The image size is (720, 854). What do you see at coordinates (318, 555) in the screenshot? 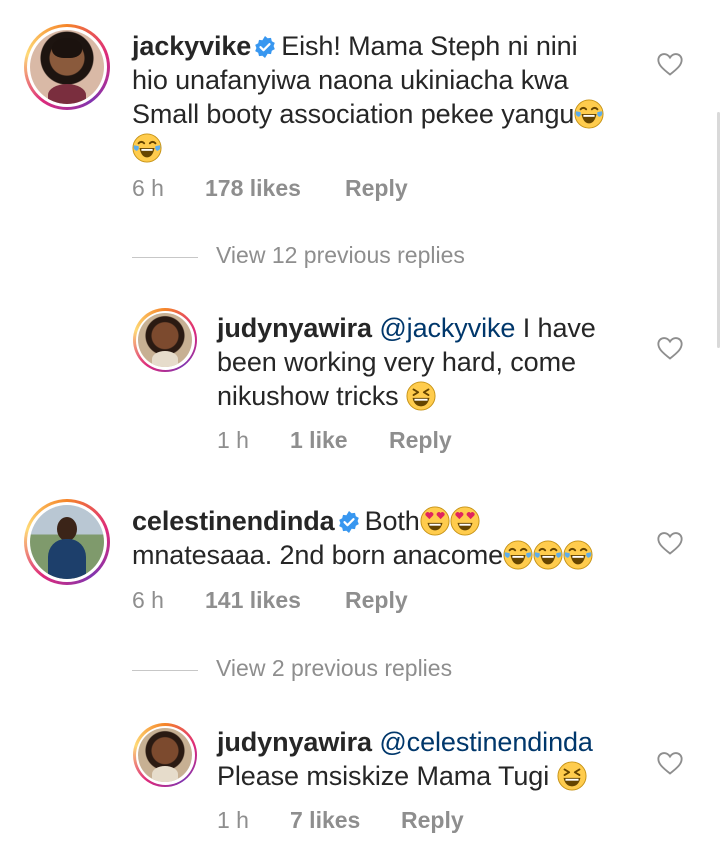
I see `comment-line: mnatesaaa. 2nd born anacome` at bounding box center [318, 555].